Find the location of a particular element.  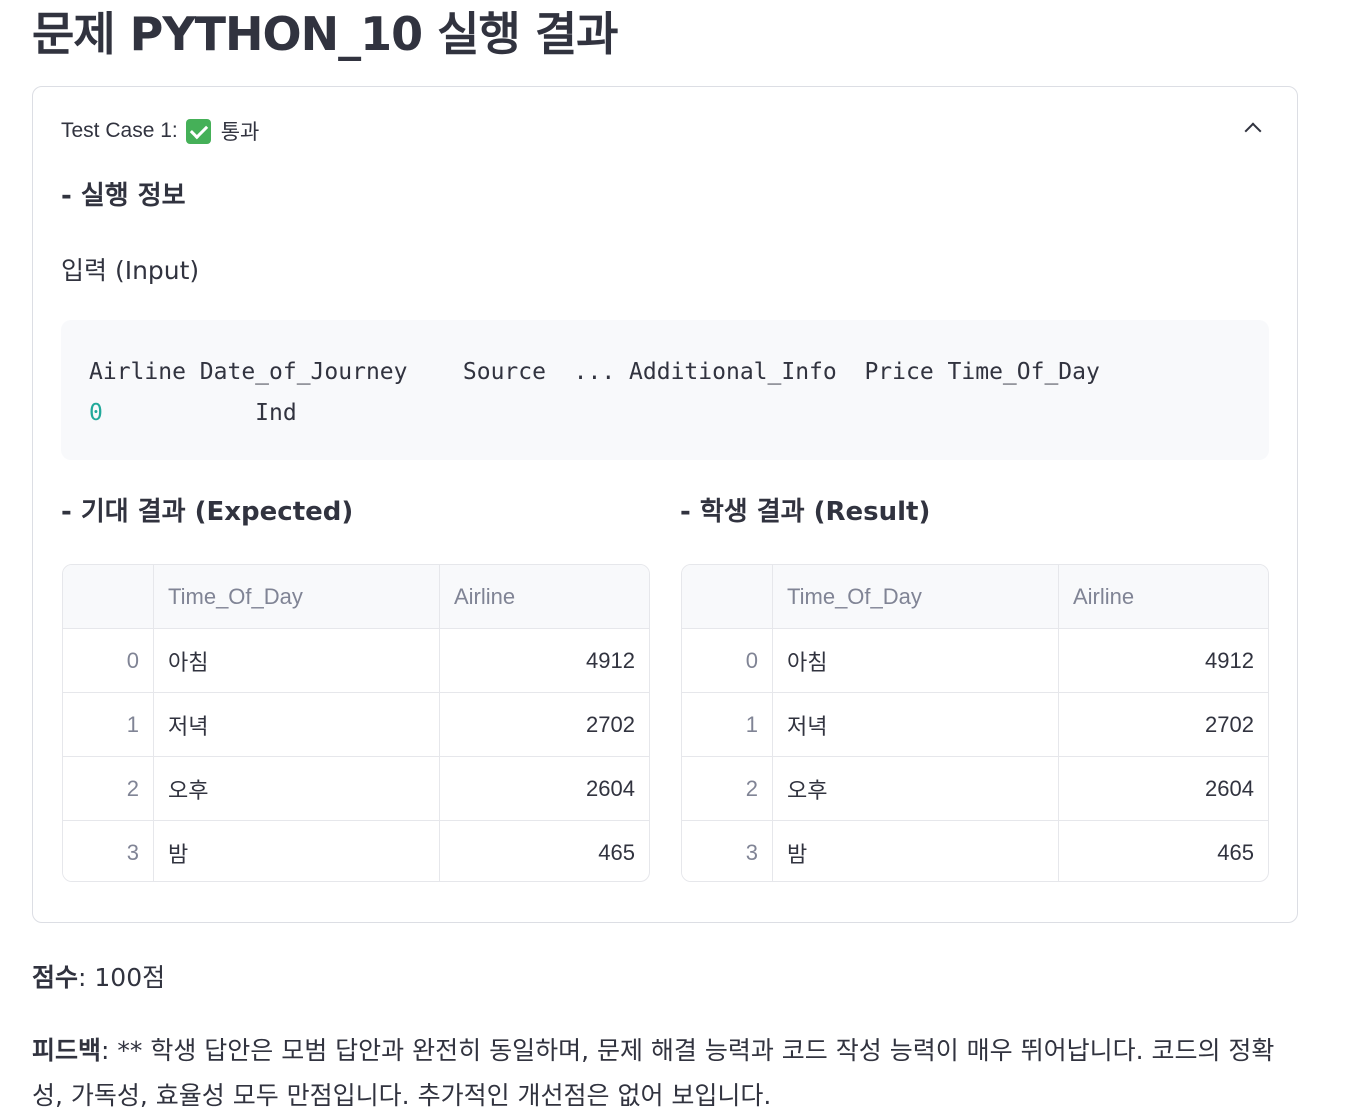

test-case-status: 통과 is located at coordinates (240, 132).